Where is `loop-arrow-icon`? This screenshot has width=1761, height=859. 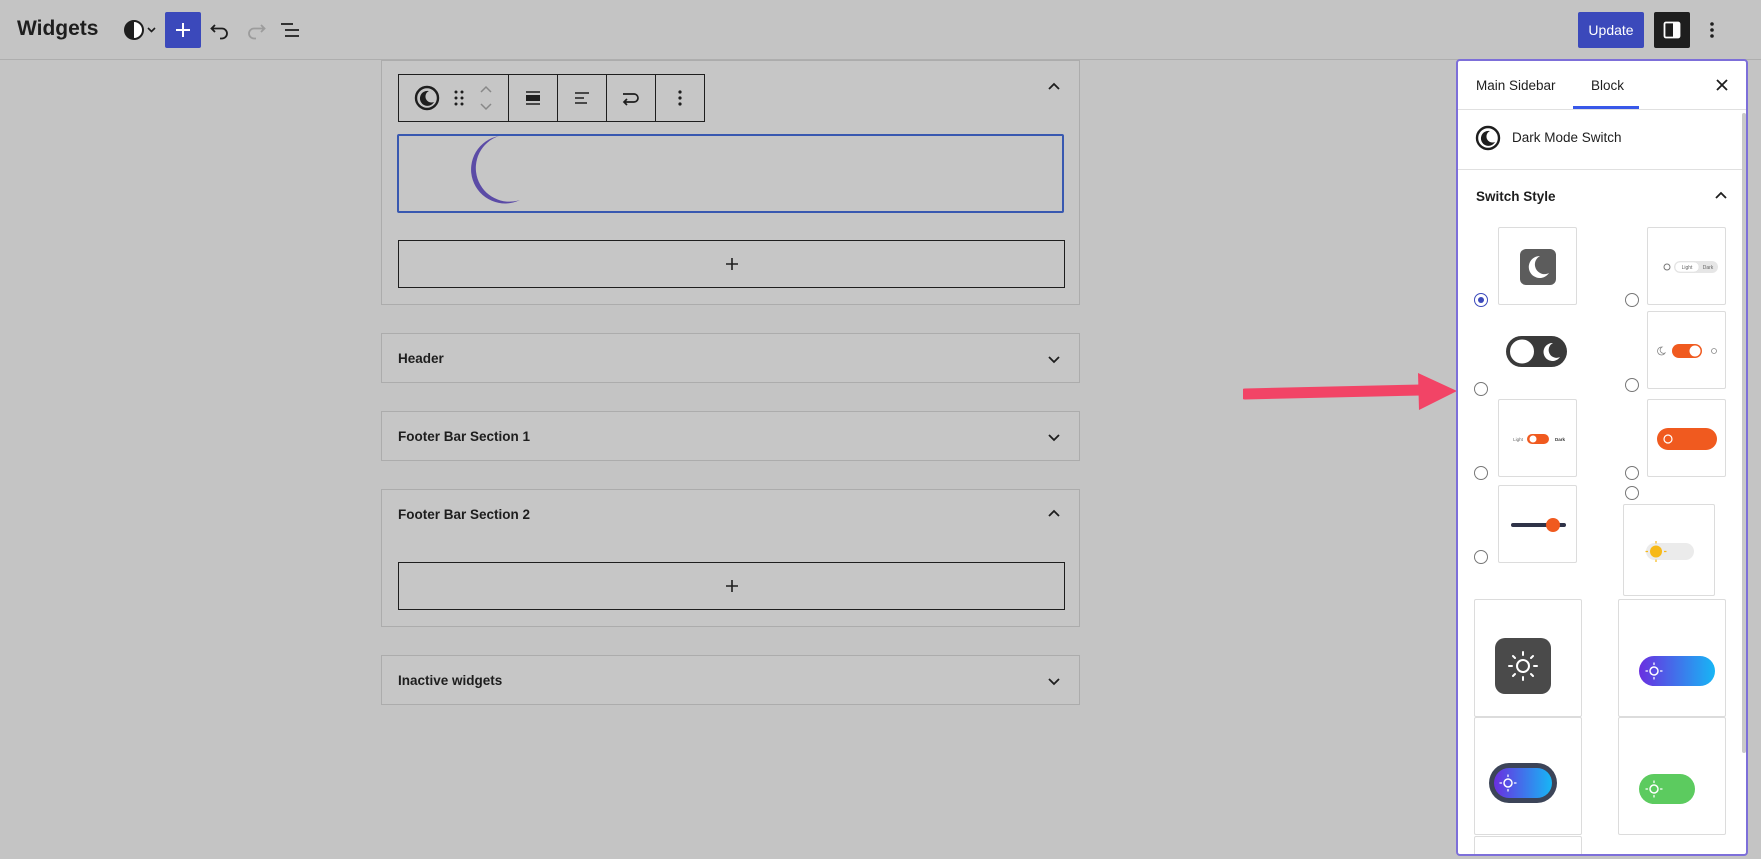 loop-arrow-icon is located at coordinates (630, 99).